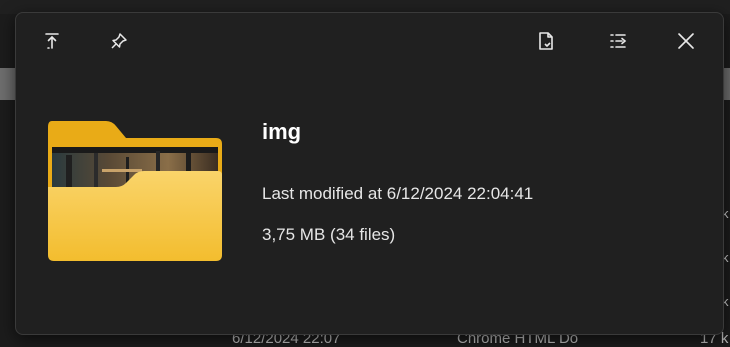 The image size is (730, 347). Describe the element at coordinates (135, 191) in the screenshot. I see `folder-thumbnail-icon` at that location.